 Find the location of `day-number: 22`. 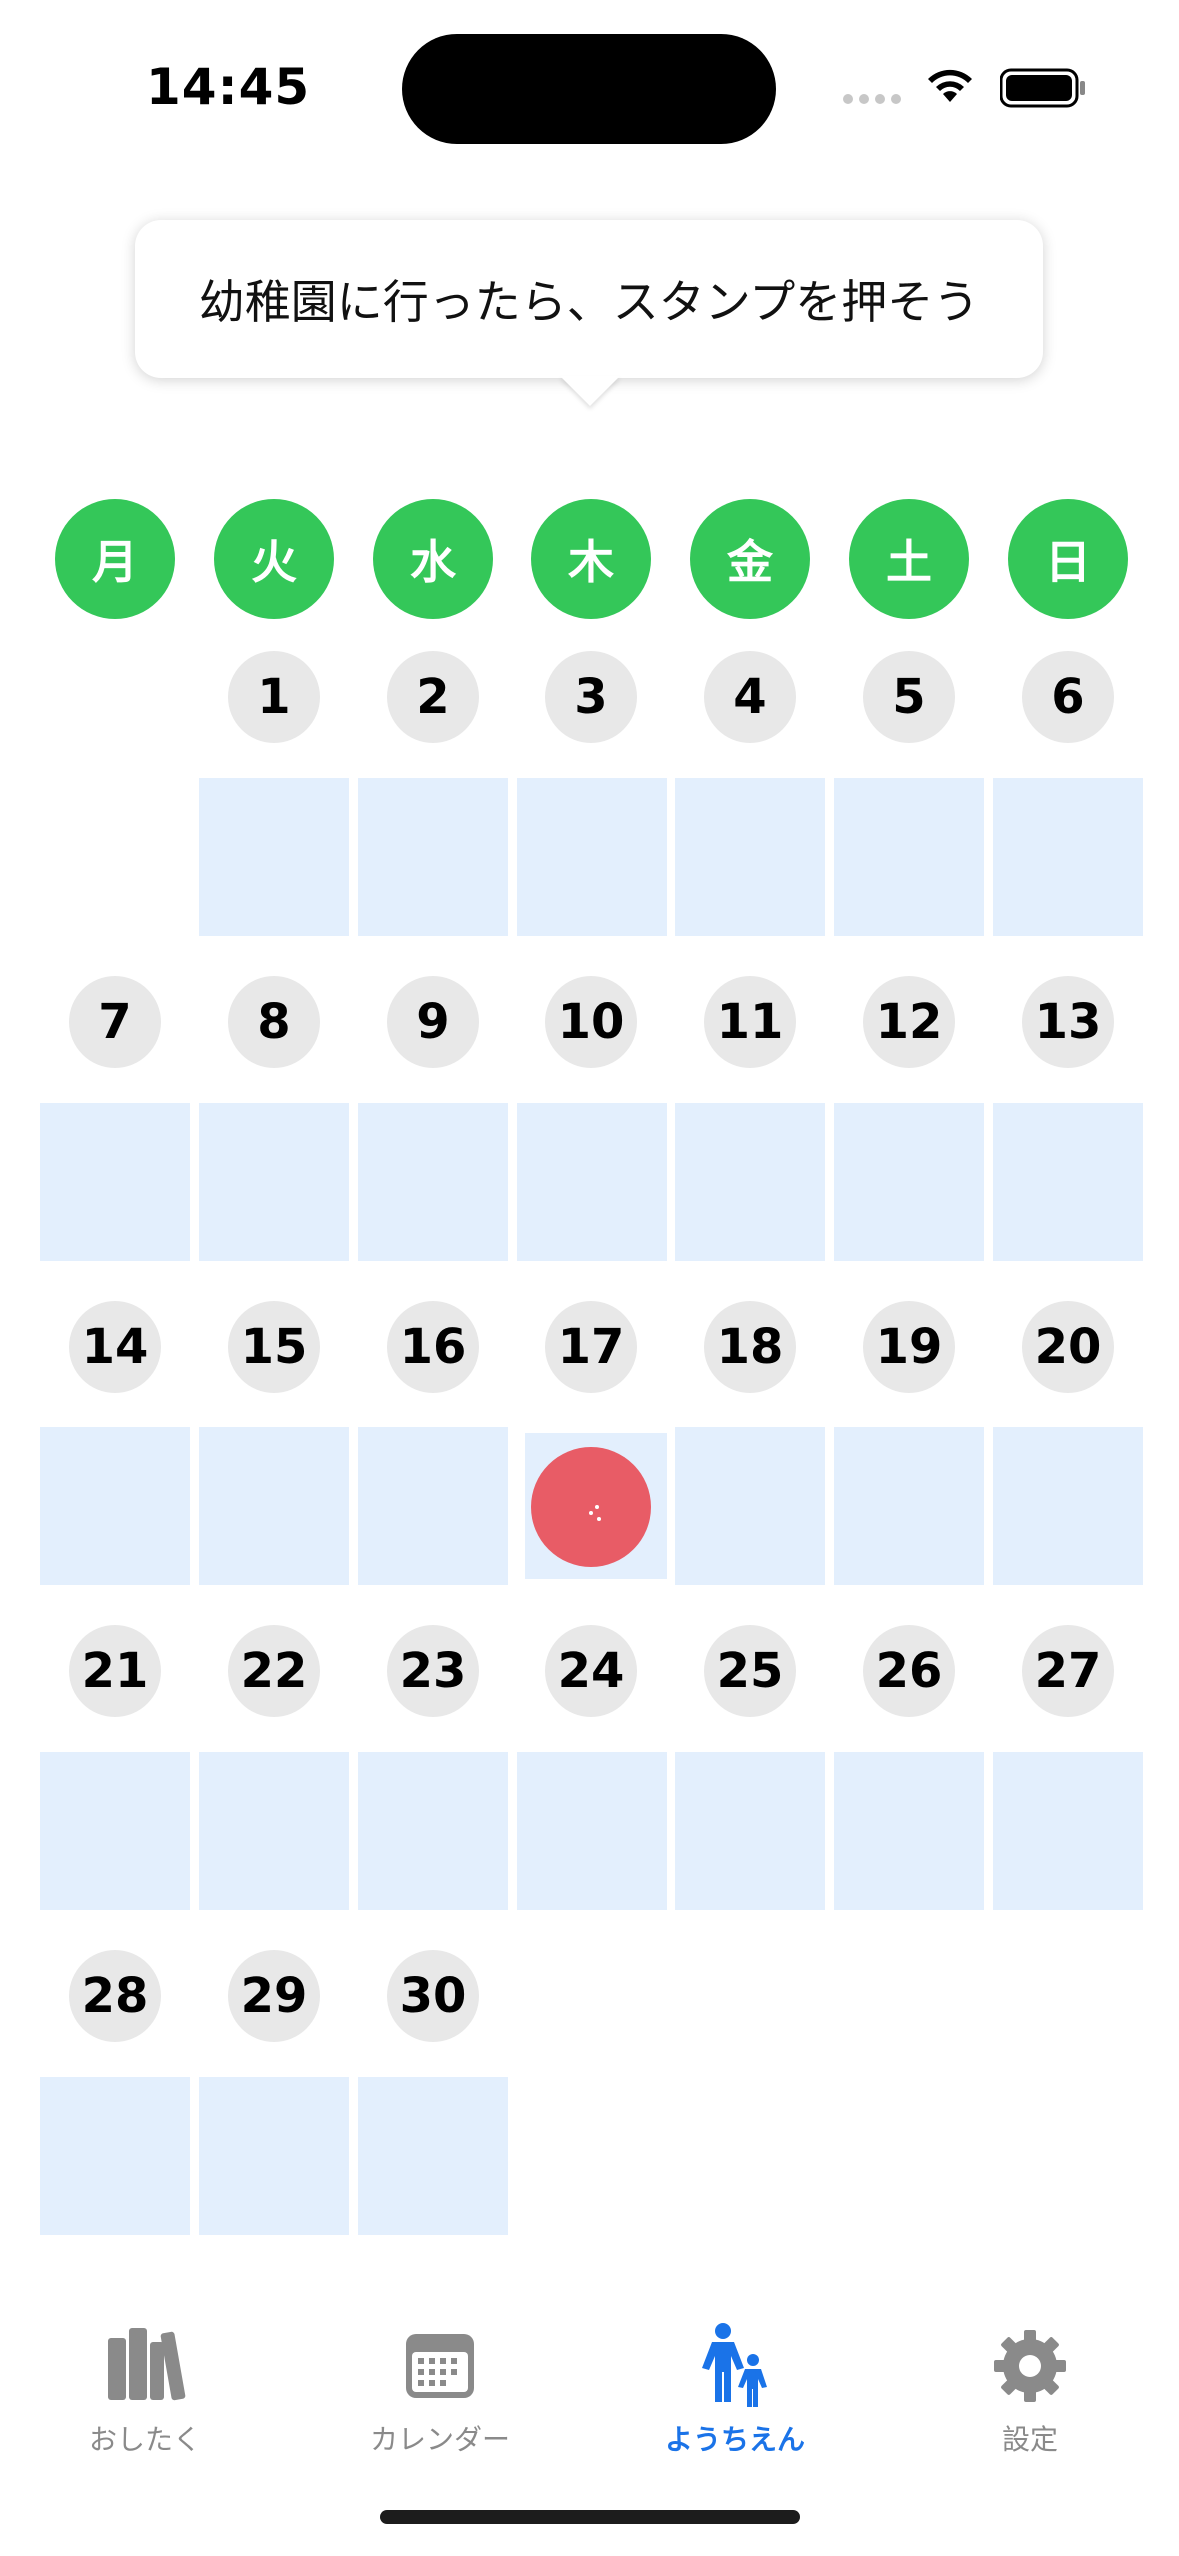

day-number: 22 is located at coordinates (274, 1671).